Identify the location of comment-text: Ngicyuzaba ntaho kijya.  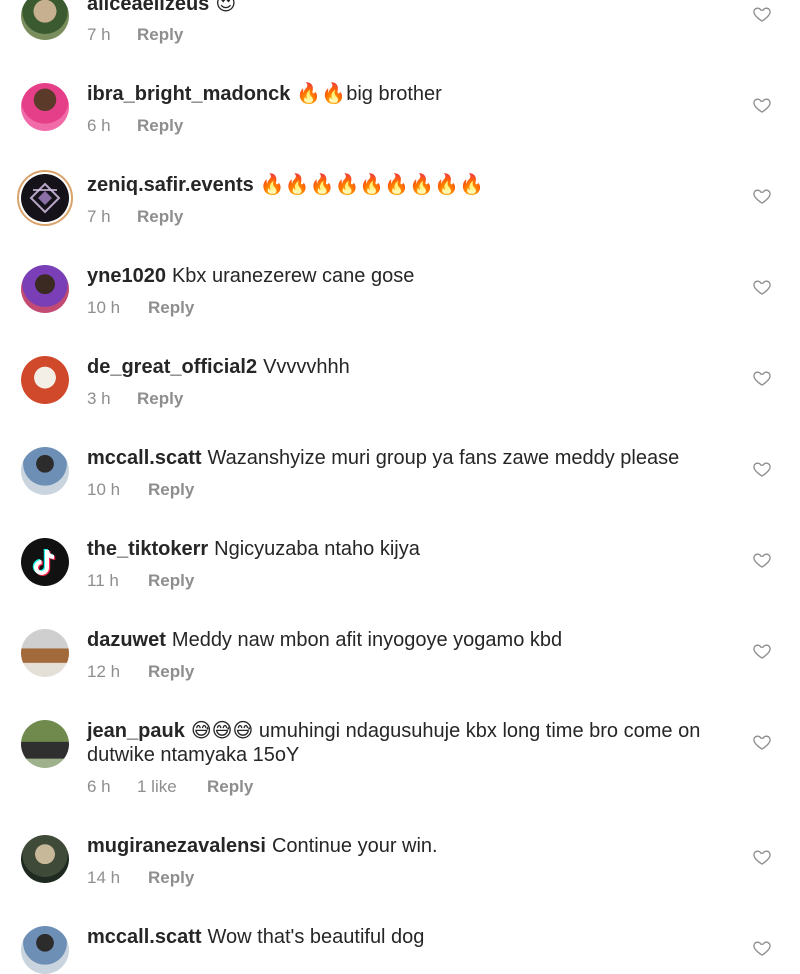
(317, 549).